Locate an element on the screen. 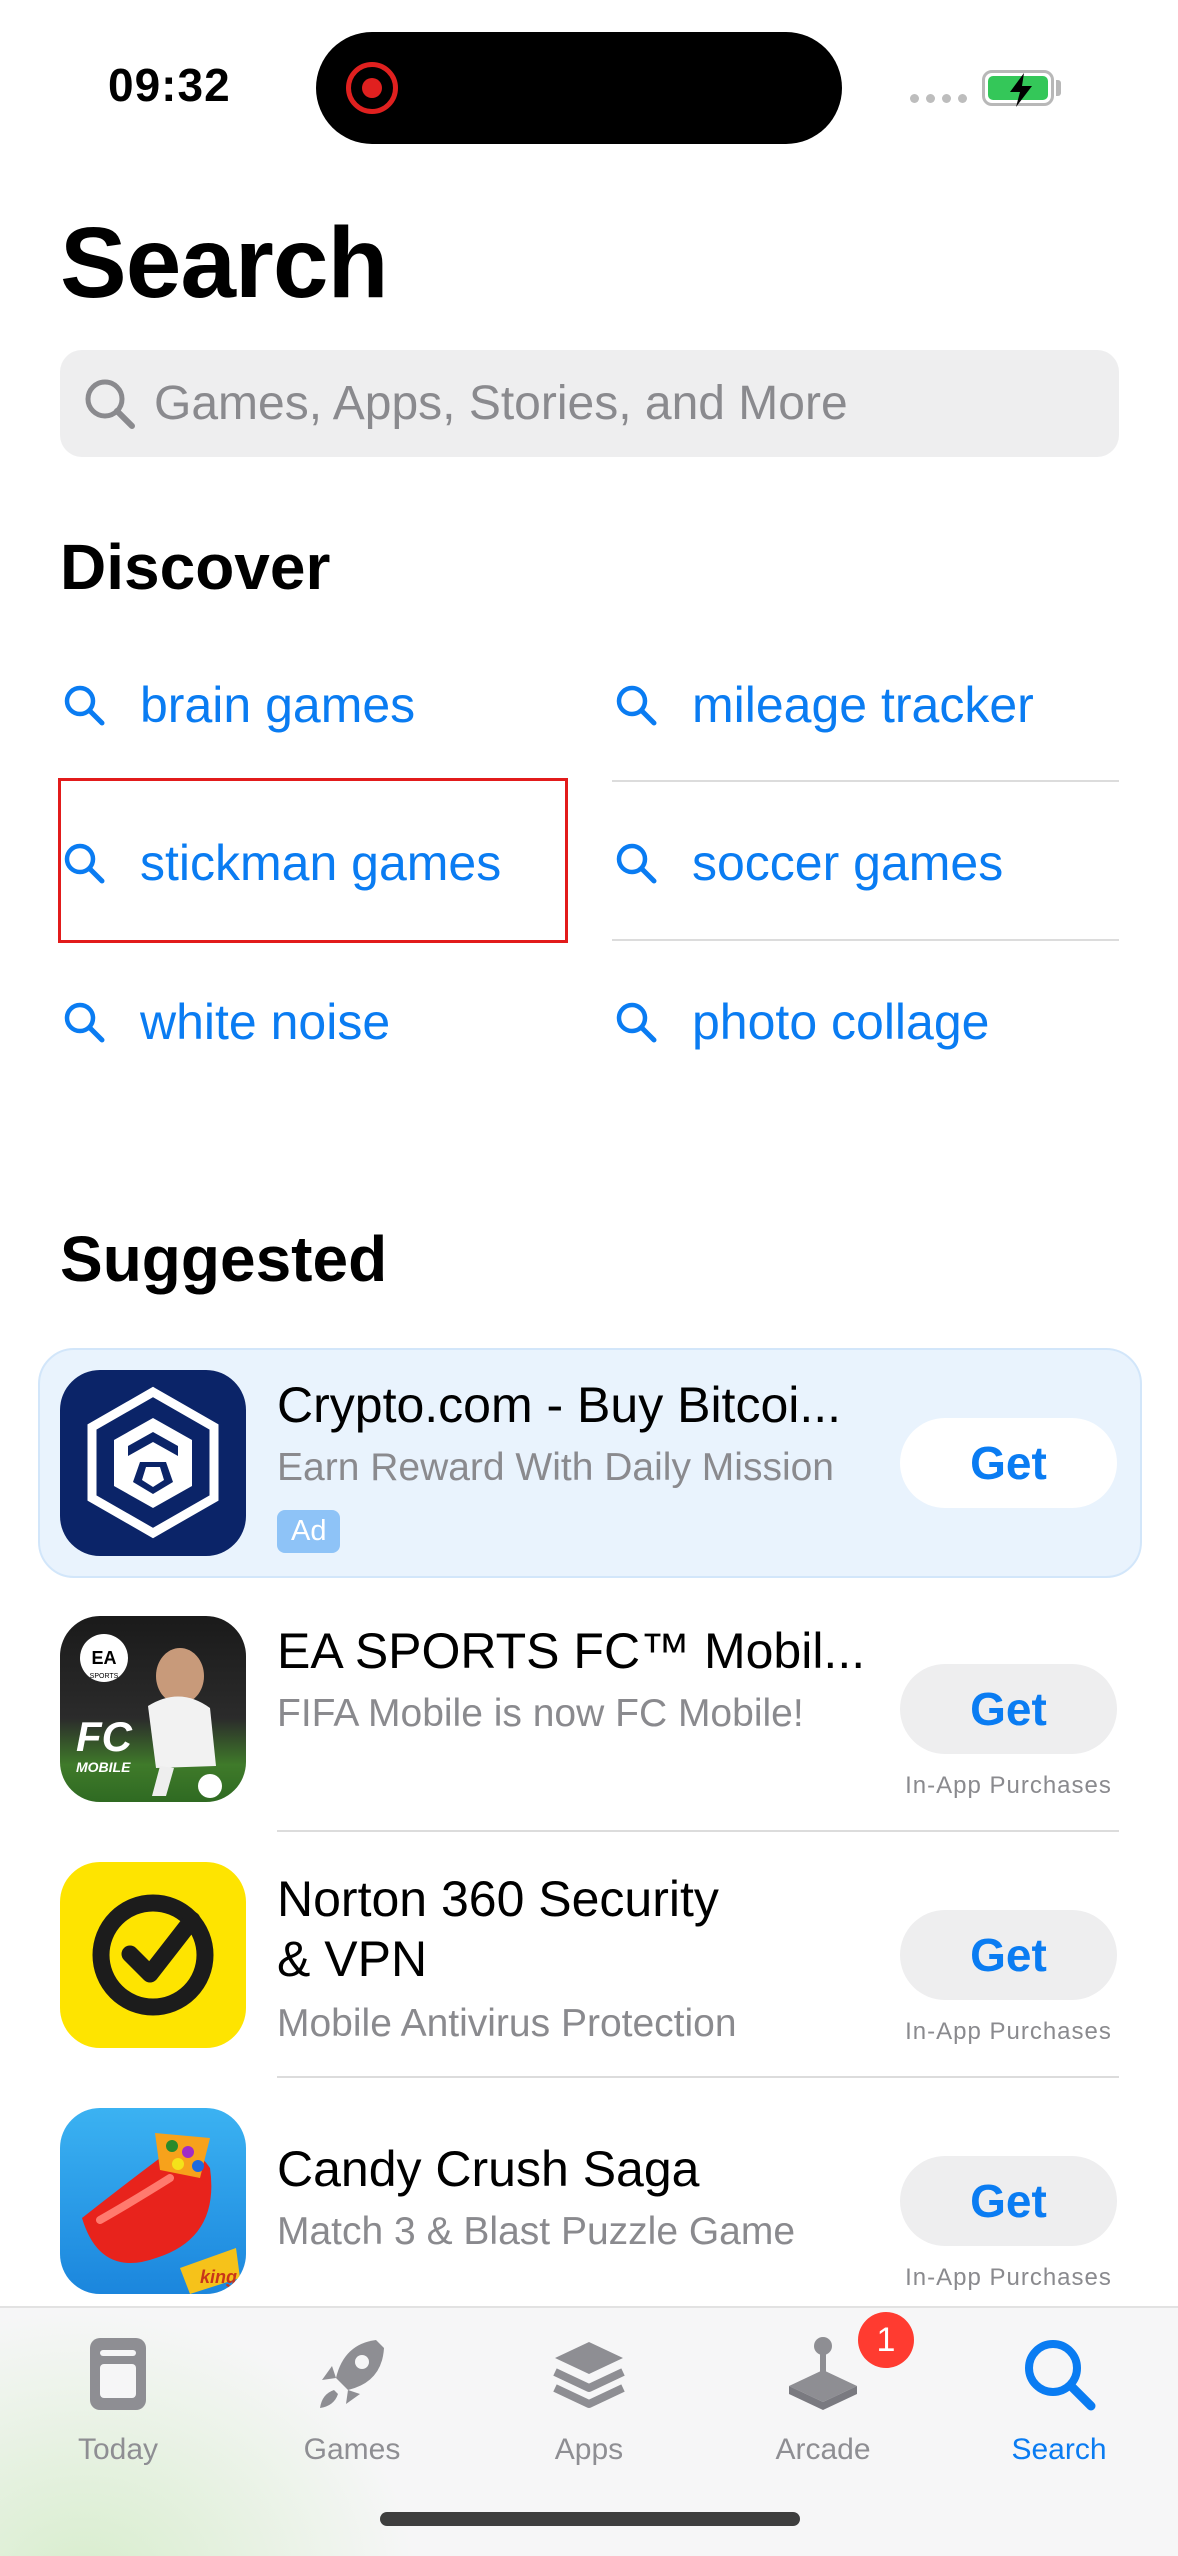 This screenshot has height=2556, width=1178. app-subtitle: Earn Reward With Daily Mission is located at coordinates (555, 1467).